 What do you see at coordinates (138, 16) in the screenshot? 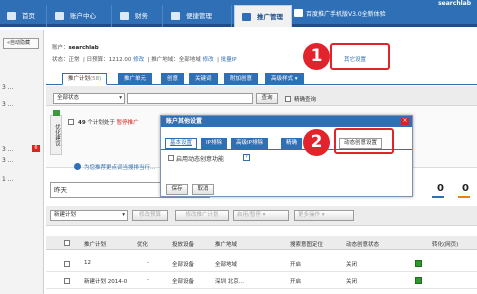
I see `nav-tab-finance: 财务` at bounding box center [138, 16].